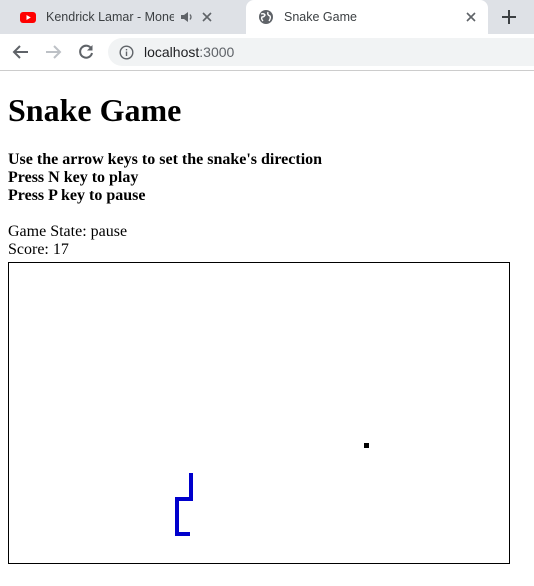 This screenshot has height=586, width=534. Describe the element at coordinates (268, 250) in the screenshot. I see `score-line: Score: 17` at that location.